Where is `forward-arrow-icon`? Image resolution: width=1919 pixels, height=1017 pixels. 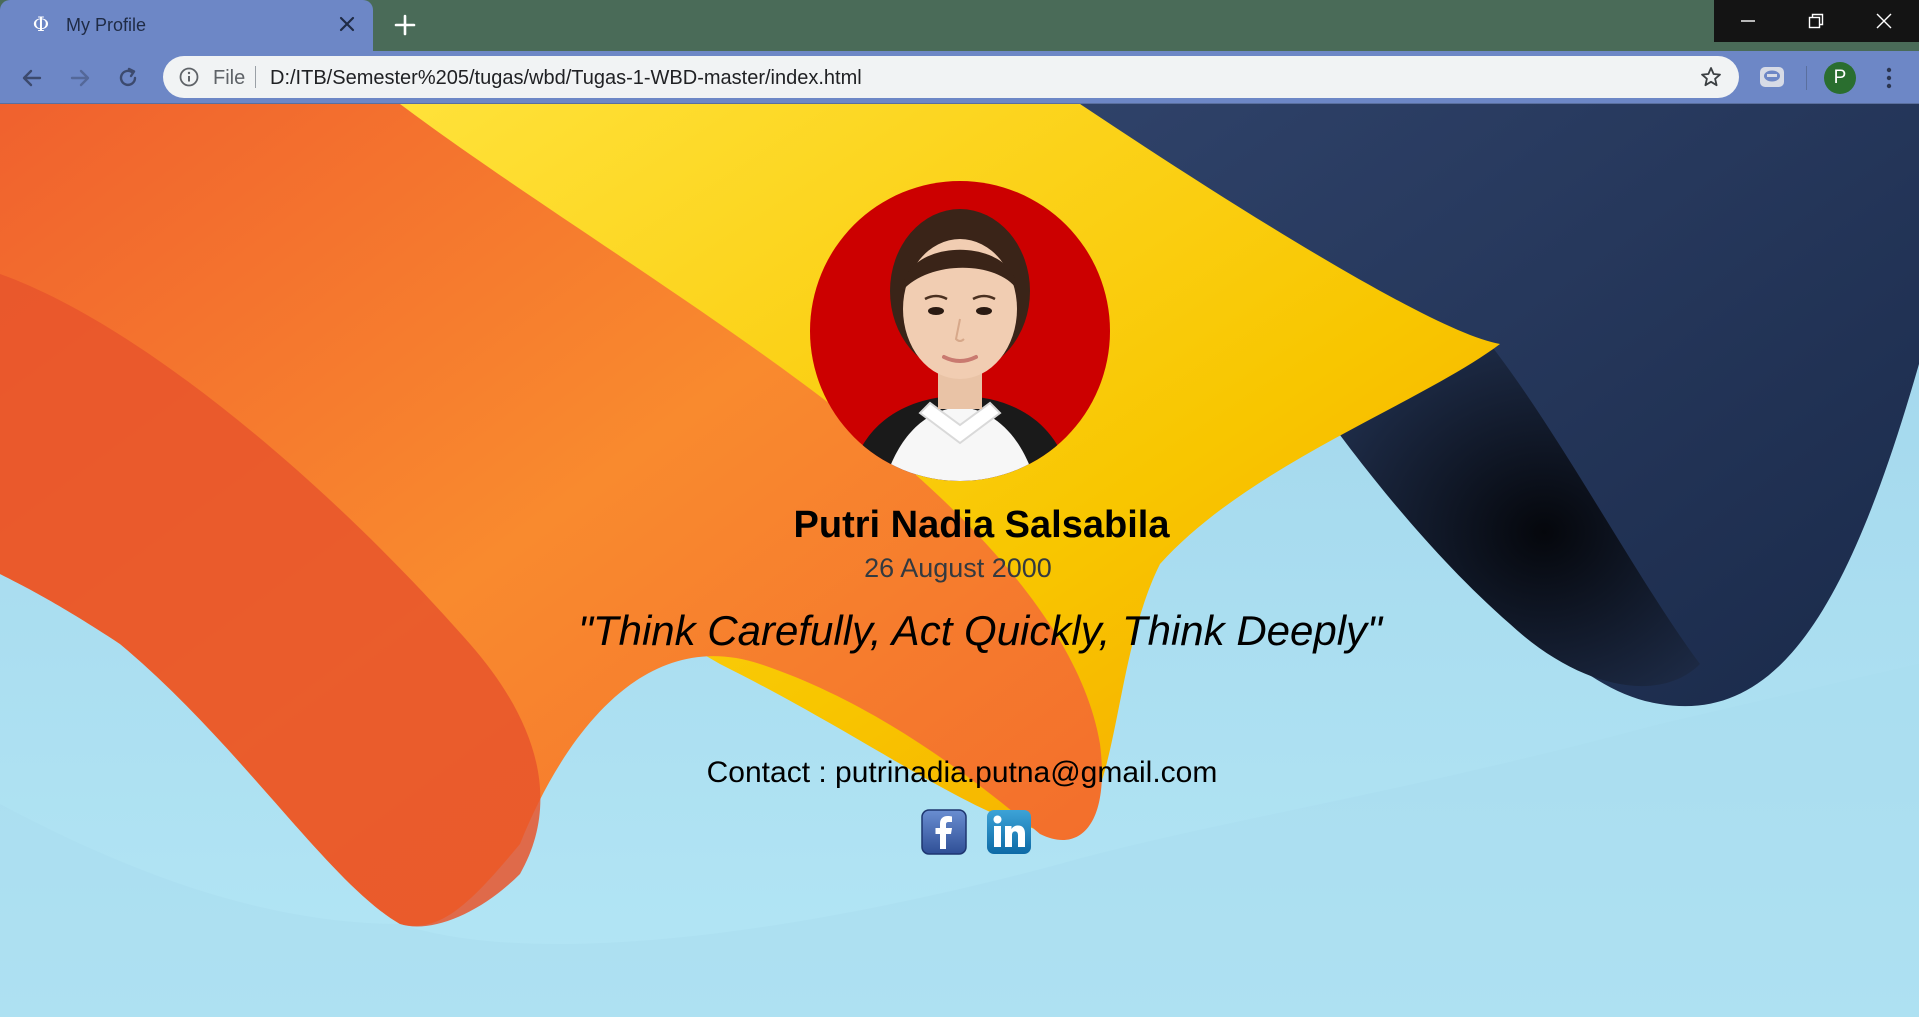 forward-arrow-icon is located at coordinates (80, 78).